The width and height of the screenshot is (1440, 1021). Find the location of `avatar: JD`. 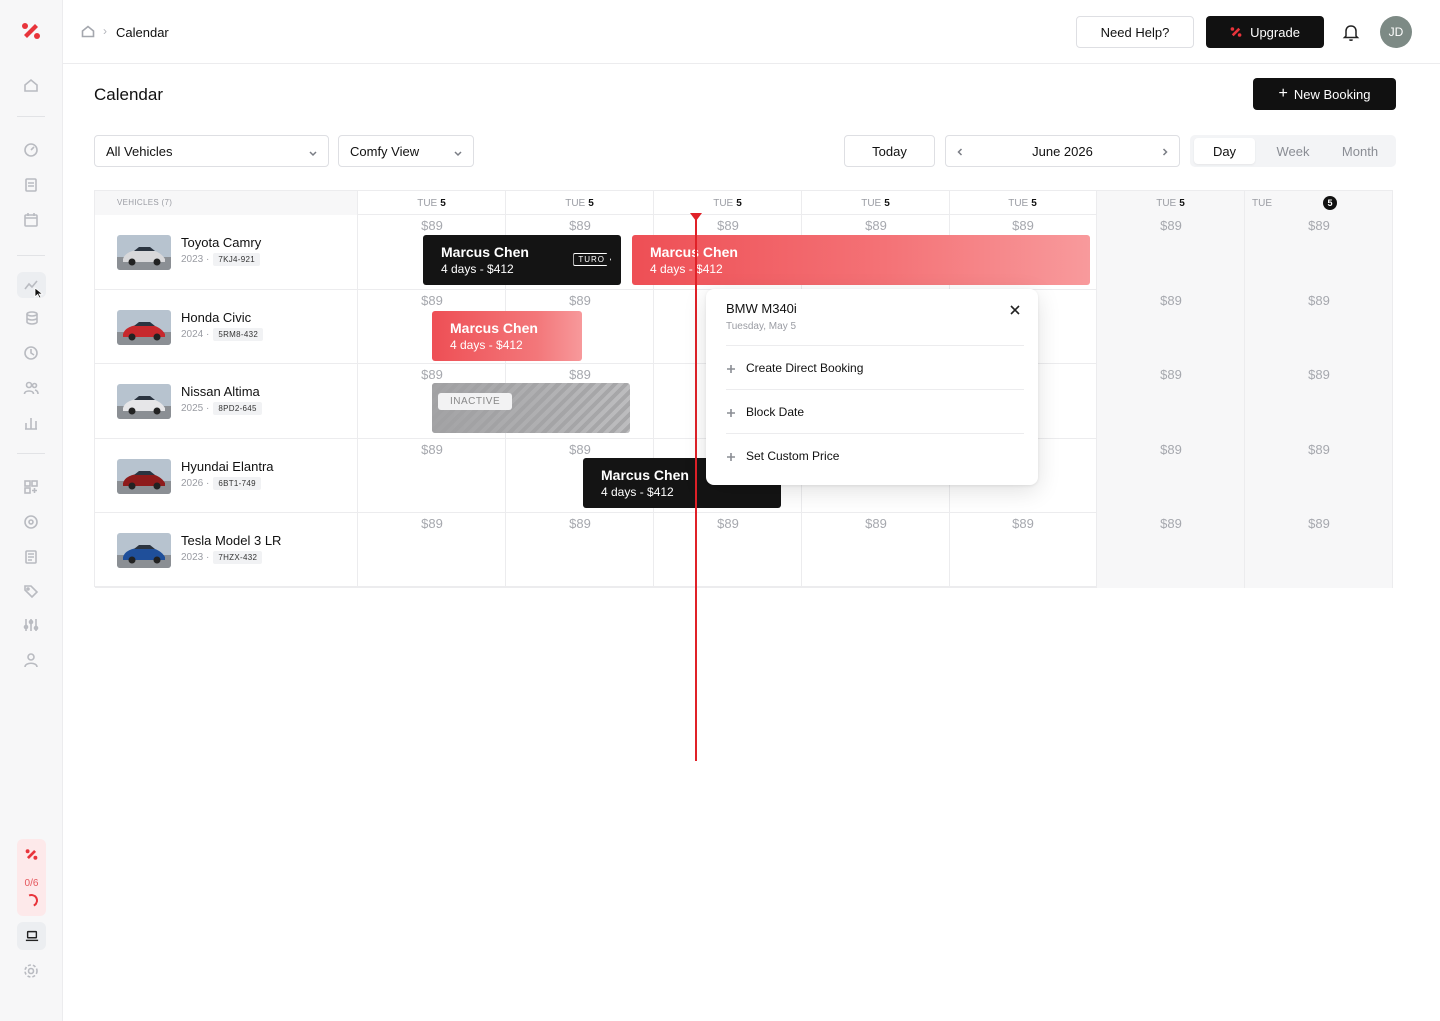

avatar: JD is located at coordinates (1396, 32).